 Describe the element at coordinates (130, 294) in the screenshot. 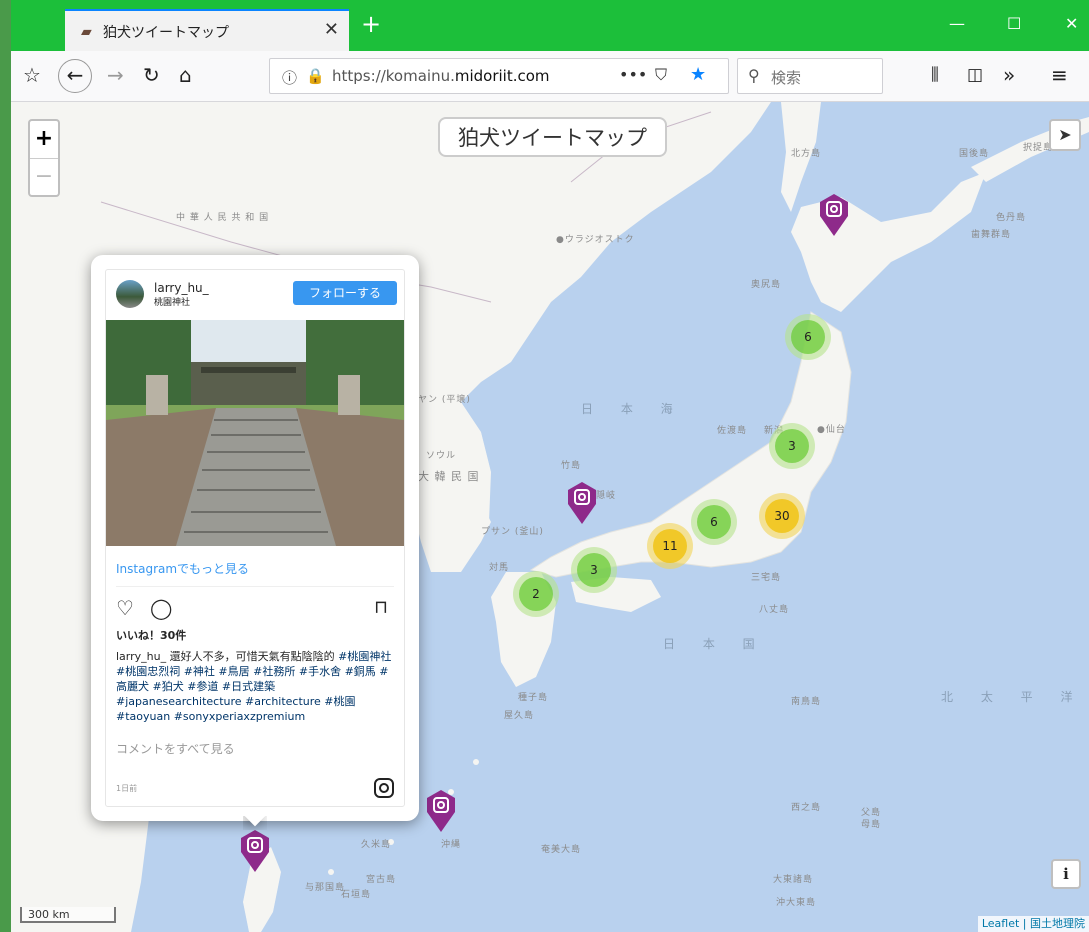

I see `avatar` at that location.